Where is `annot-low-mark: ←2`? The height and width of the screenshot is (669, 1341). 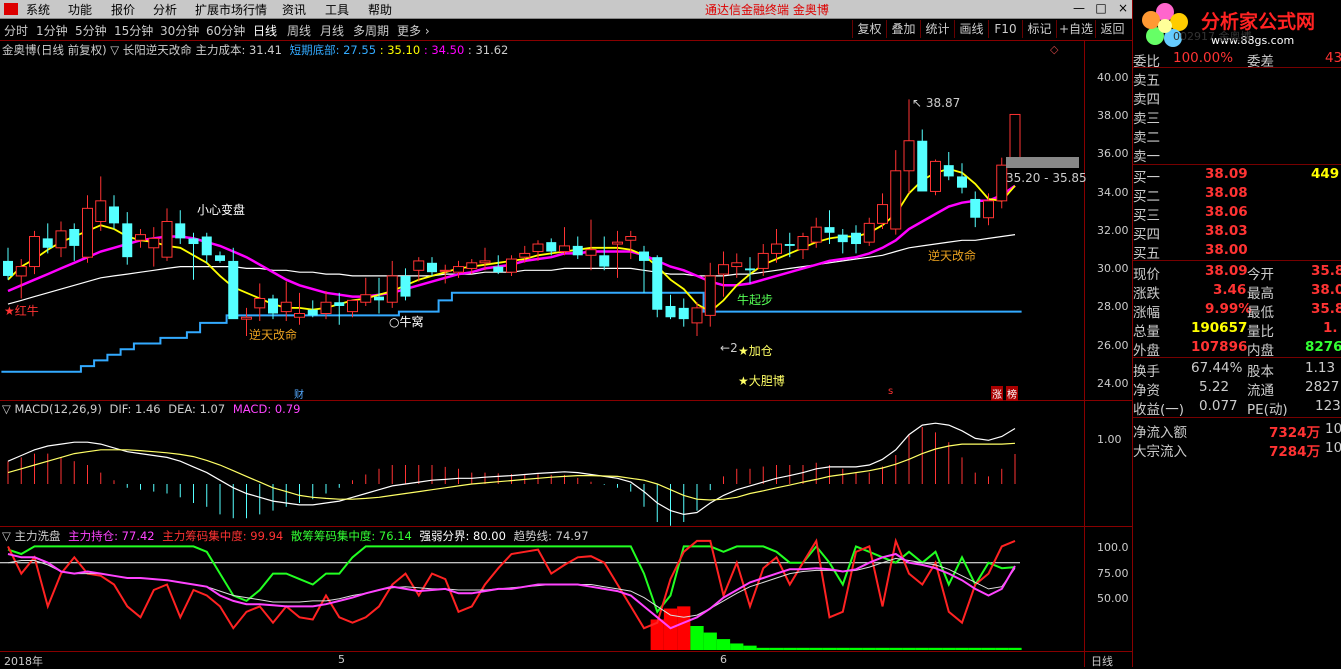
annot-low-mark: ←2 is located at coordinates (729, 348).